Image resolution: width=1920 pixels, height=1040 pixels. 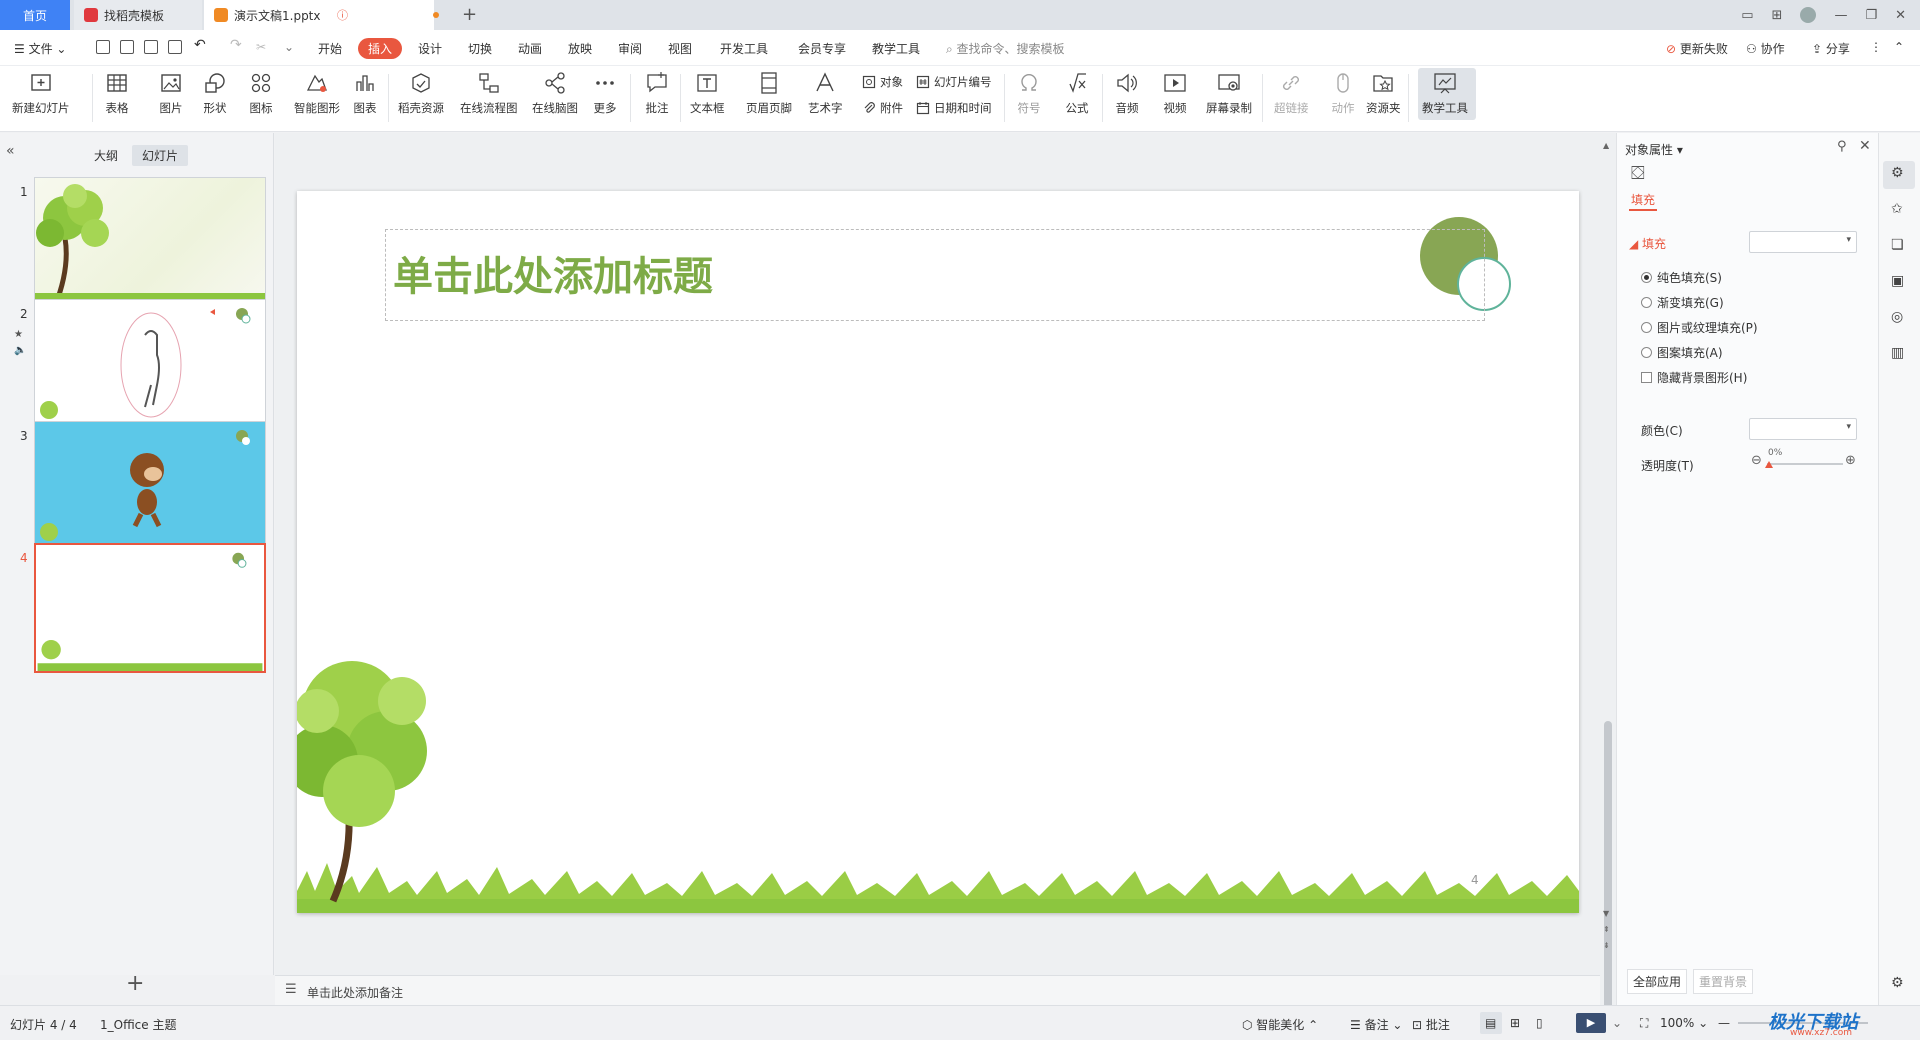 I want to click on fill-section-header: ◢ 填充, so click(x=1647, y=243).